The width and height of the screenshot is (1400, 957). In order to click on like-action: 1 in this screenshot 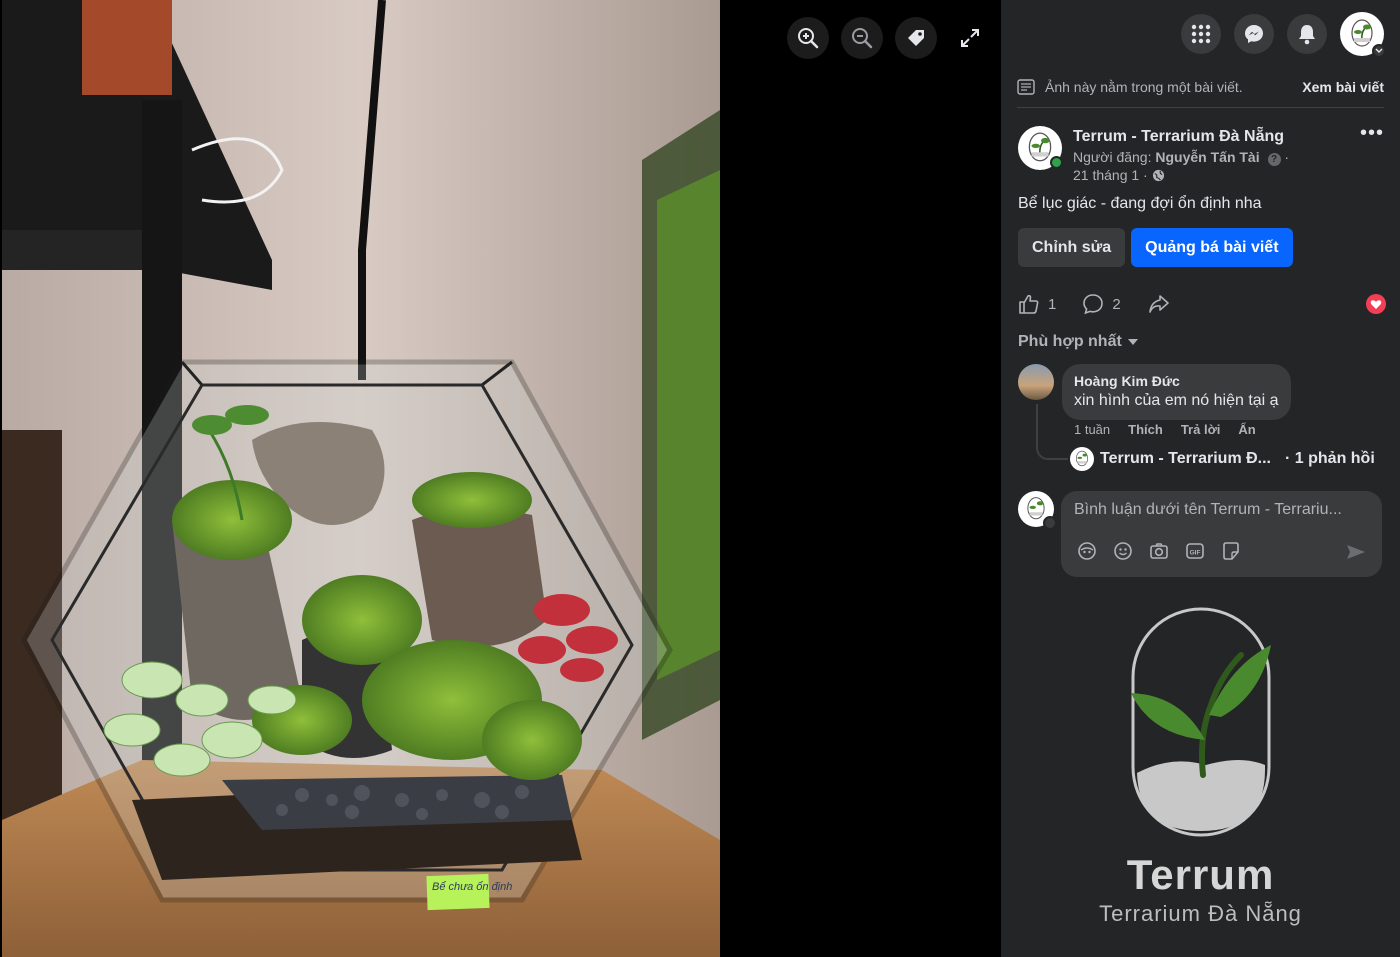, I will do `click(1037, 304)`.